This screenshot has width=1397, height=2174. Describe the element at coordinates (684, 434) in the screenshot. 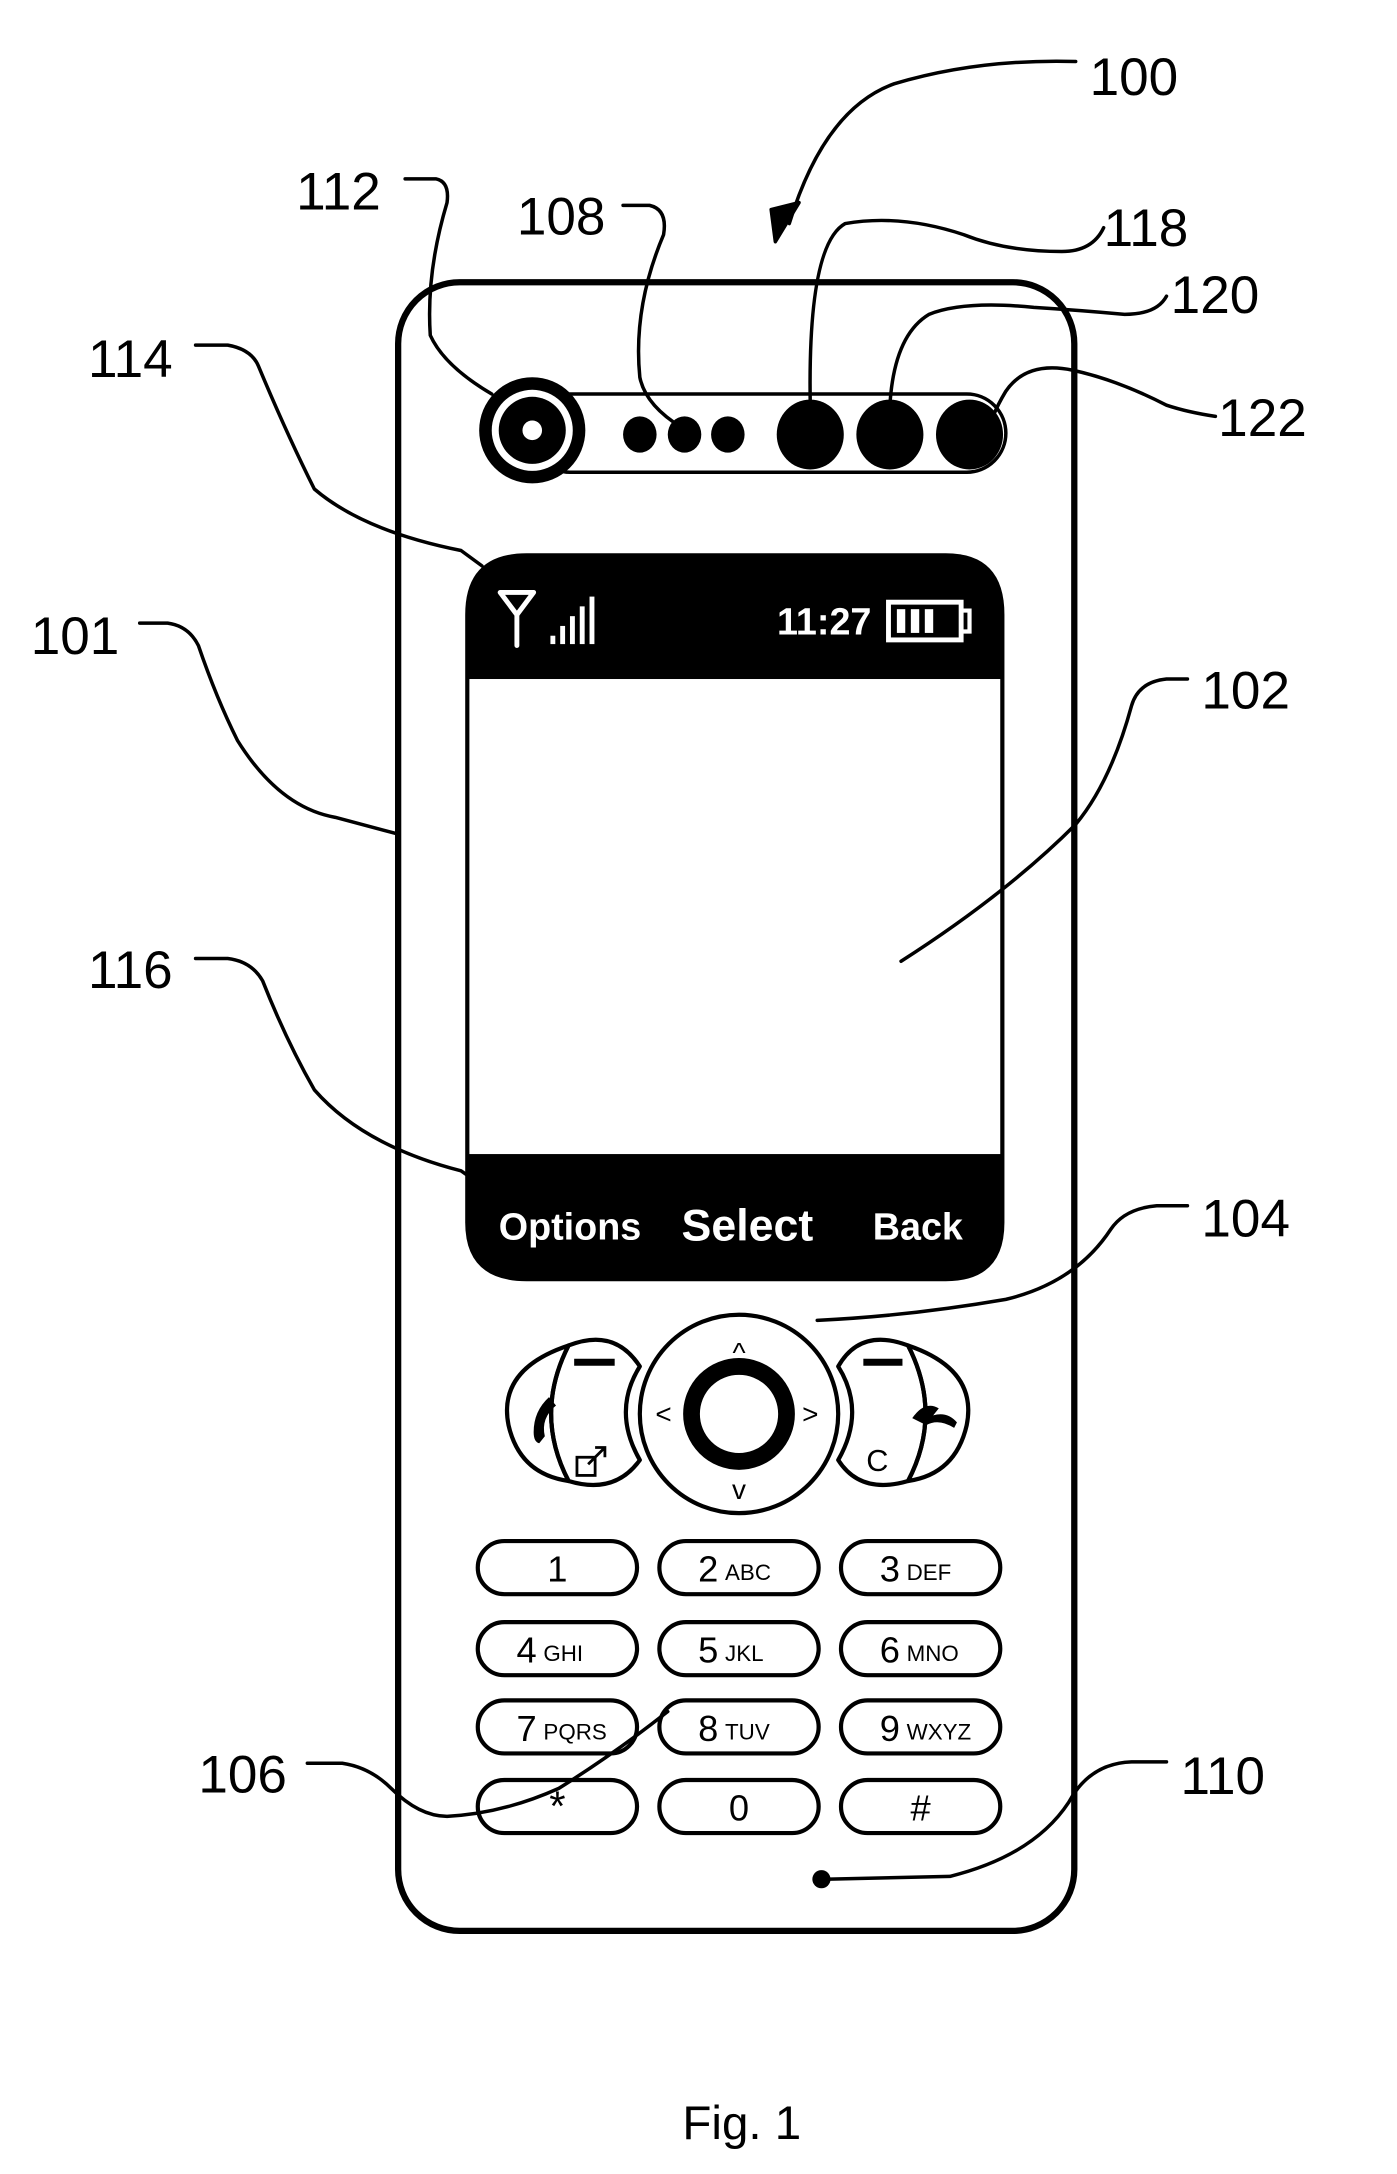

I see `speaker-holes` at that location.